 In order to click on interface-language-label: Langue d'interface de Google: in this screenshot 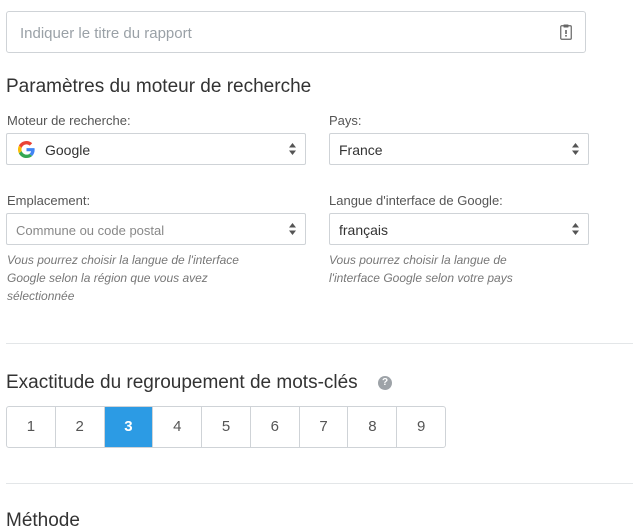, I will do `click(416, 200)`.